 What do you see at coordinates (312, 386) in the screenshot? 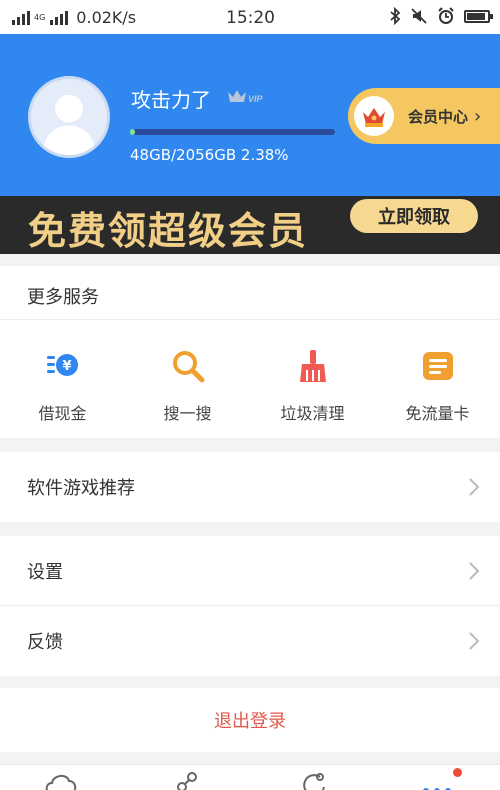
I see `service-junk-clean: 垃圾清理` at bounding box center [312, 386].